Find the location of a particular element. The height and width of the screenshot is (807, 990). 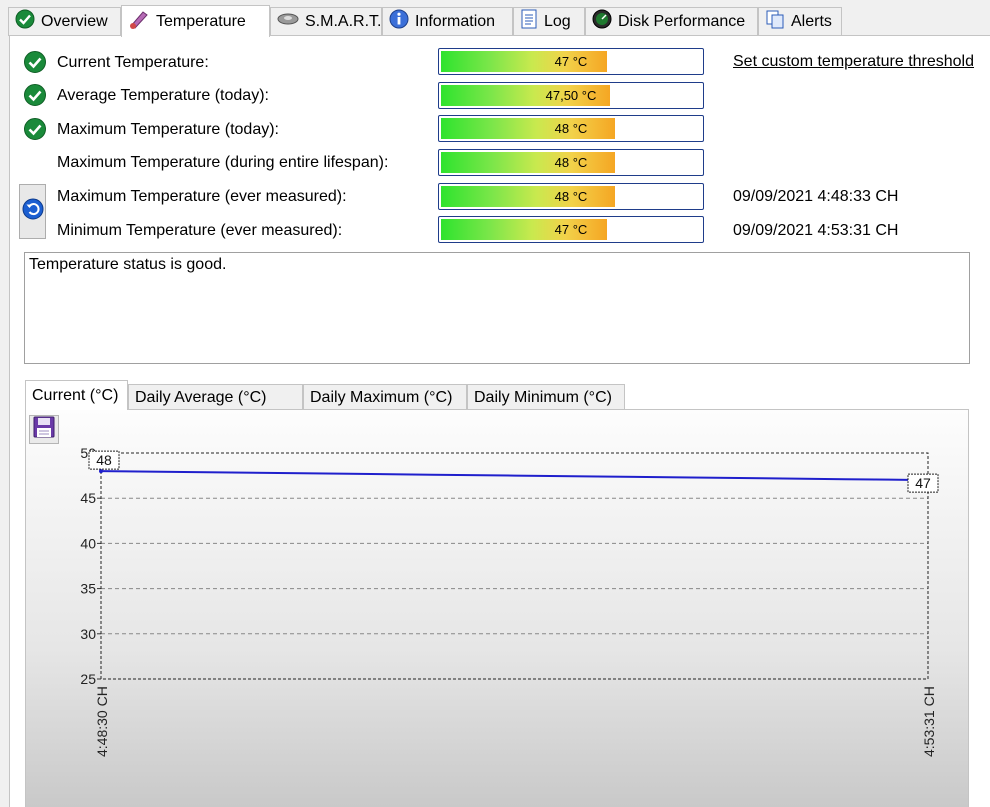

series-line is located at coordinates (514, 476).